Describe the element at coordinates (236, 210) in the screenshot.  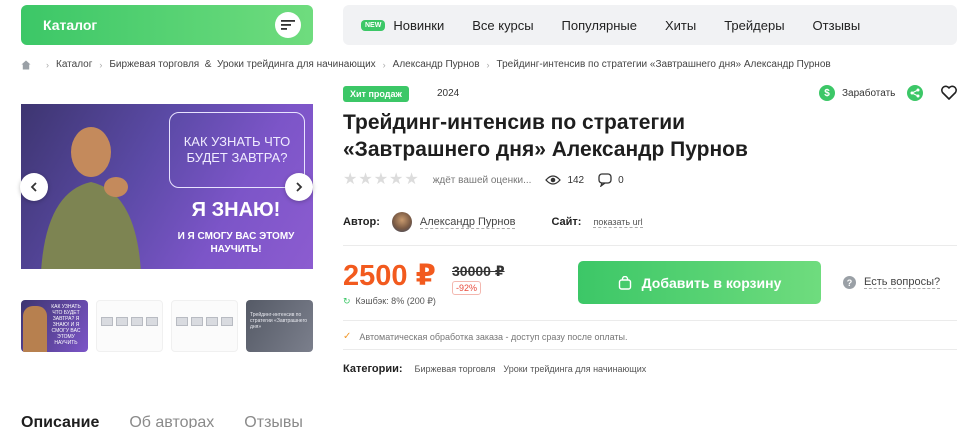
I see `answer-text: Я ЗНАЮ!` at that location.